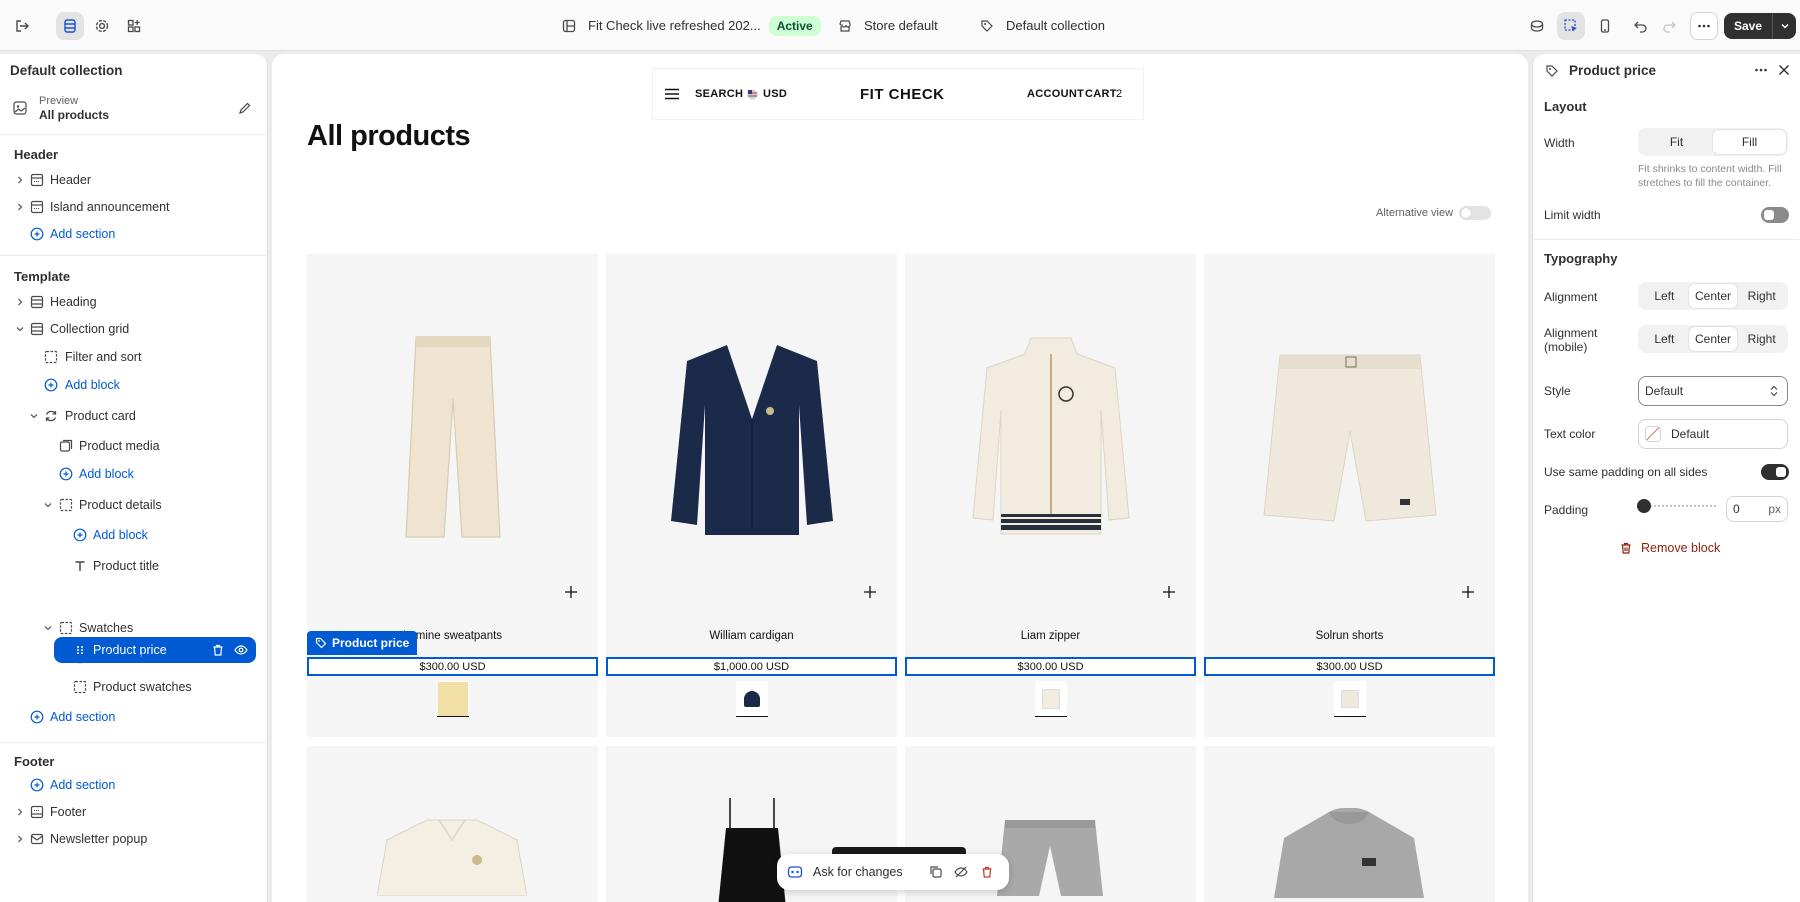 The width and height of the screenshot is (1800, 902). What do you see at coordinates (1644, 506) in the screenshot?
I see `slider-thumb` at bounding box center [1644, 506].